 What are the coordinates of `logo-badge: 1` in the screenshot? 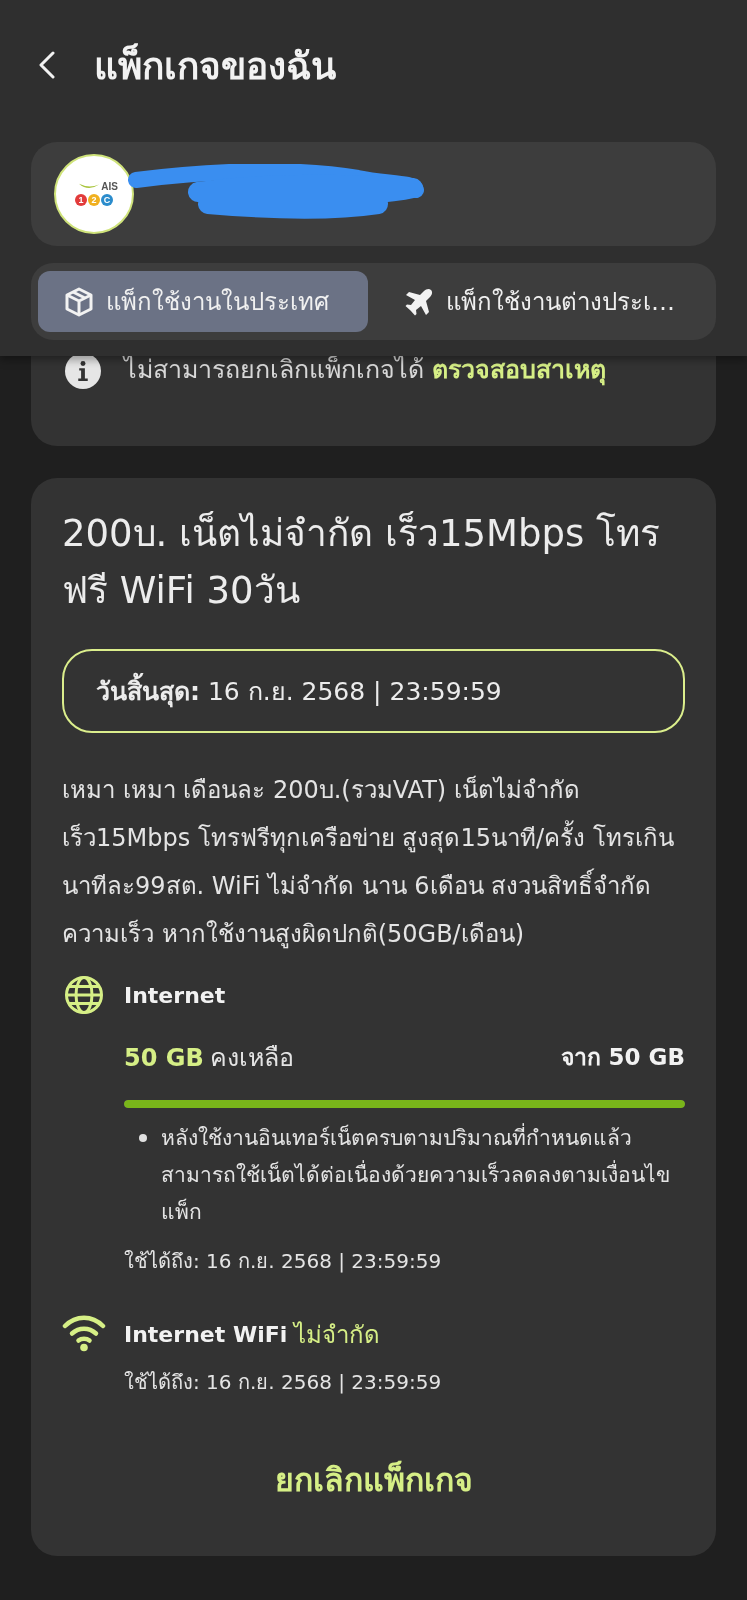 It's located at (81, 200).